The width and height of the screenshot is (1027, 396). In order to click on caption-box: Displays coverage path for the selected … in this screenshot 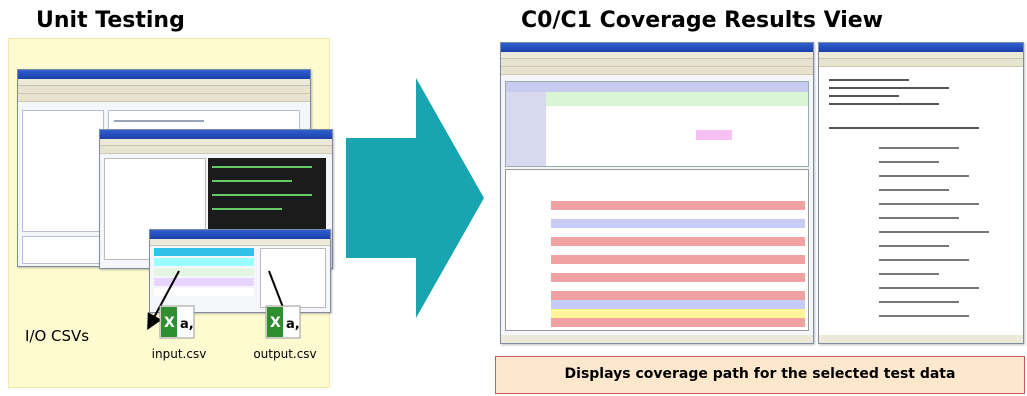, I will do `click(760, 375)`.